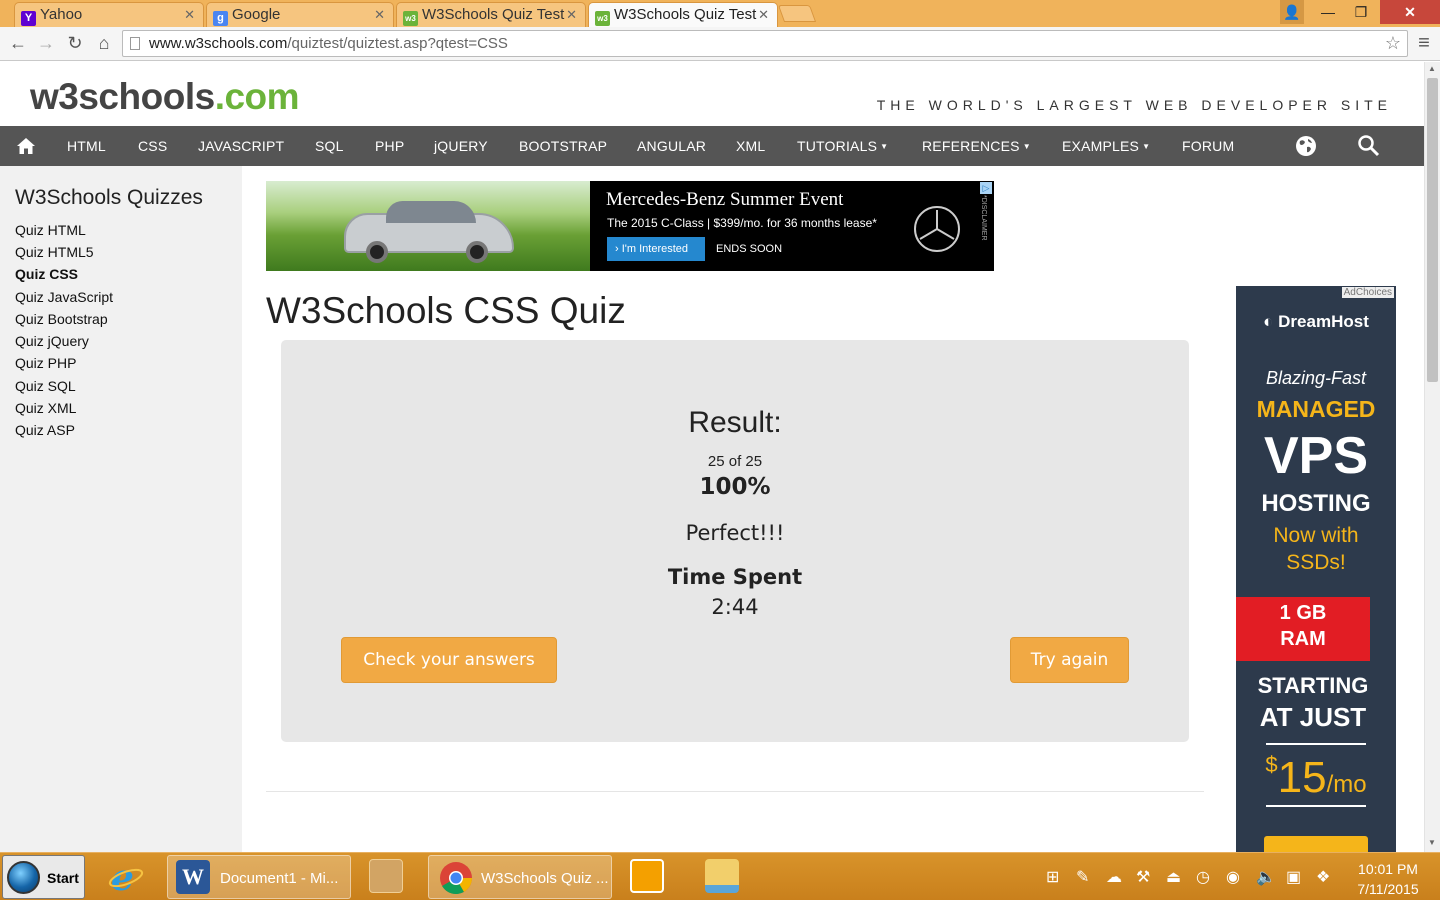  What do you see at coordinates (64, 297) in the screenshot?
I see `sidebar-item-quiz-javascript: Quiz JavaScript` at bounding box center [64, 297].